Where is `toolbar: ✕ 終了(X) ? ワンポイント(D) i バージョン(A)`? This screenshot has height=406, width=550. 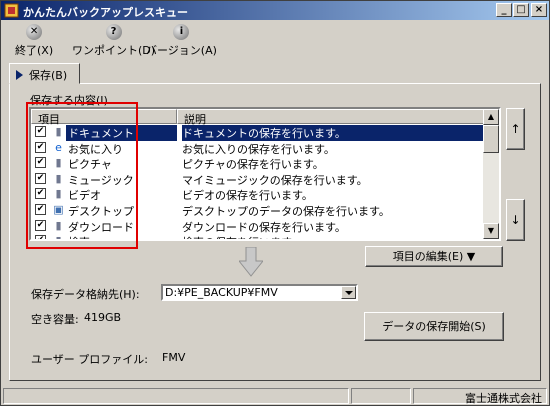 toolbar: ✕ 終了(X) ? ワンポイント(D) i バージョン(A) is located at coordinates (275, 41).